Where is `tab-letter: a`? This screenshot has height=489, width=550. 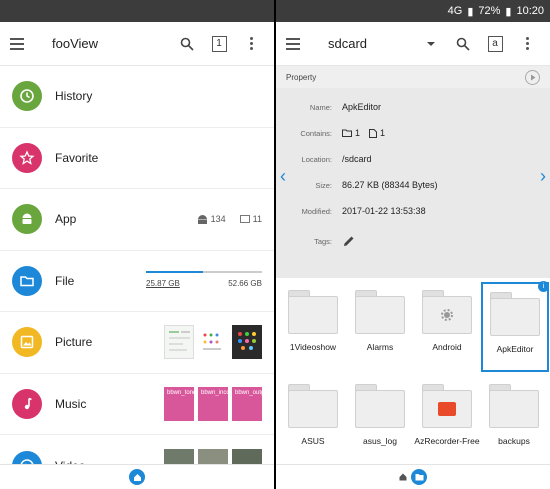 tab-letter: a is located at coordinates (495, 43).